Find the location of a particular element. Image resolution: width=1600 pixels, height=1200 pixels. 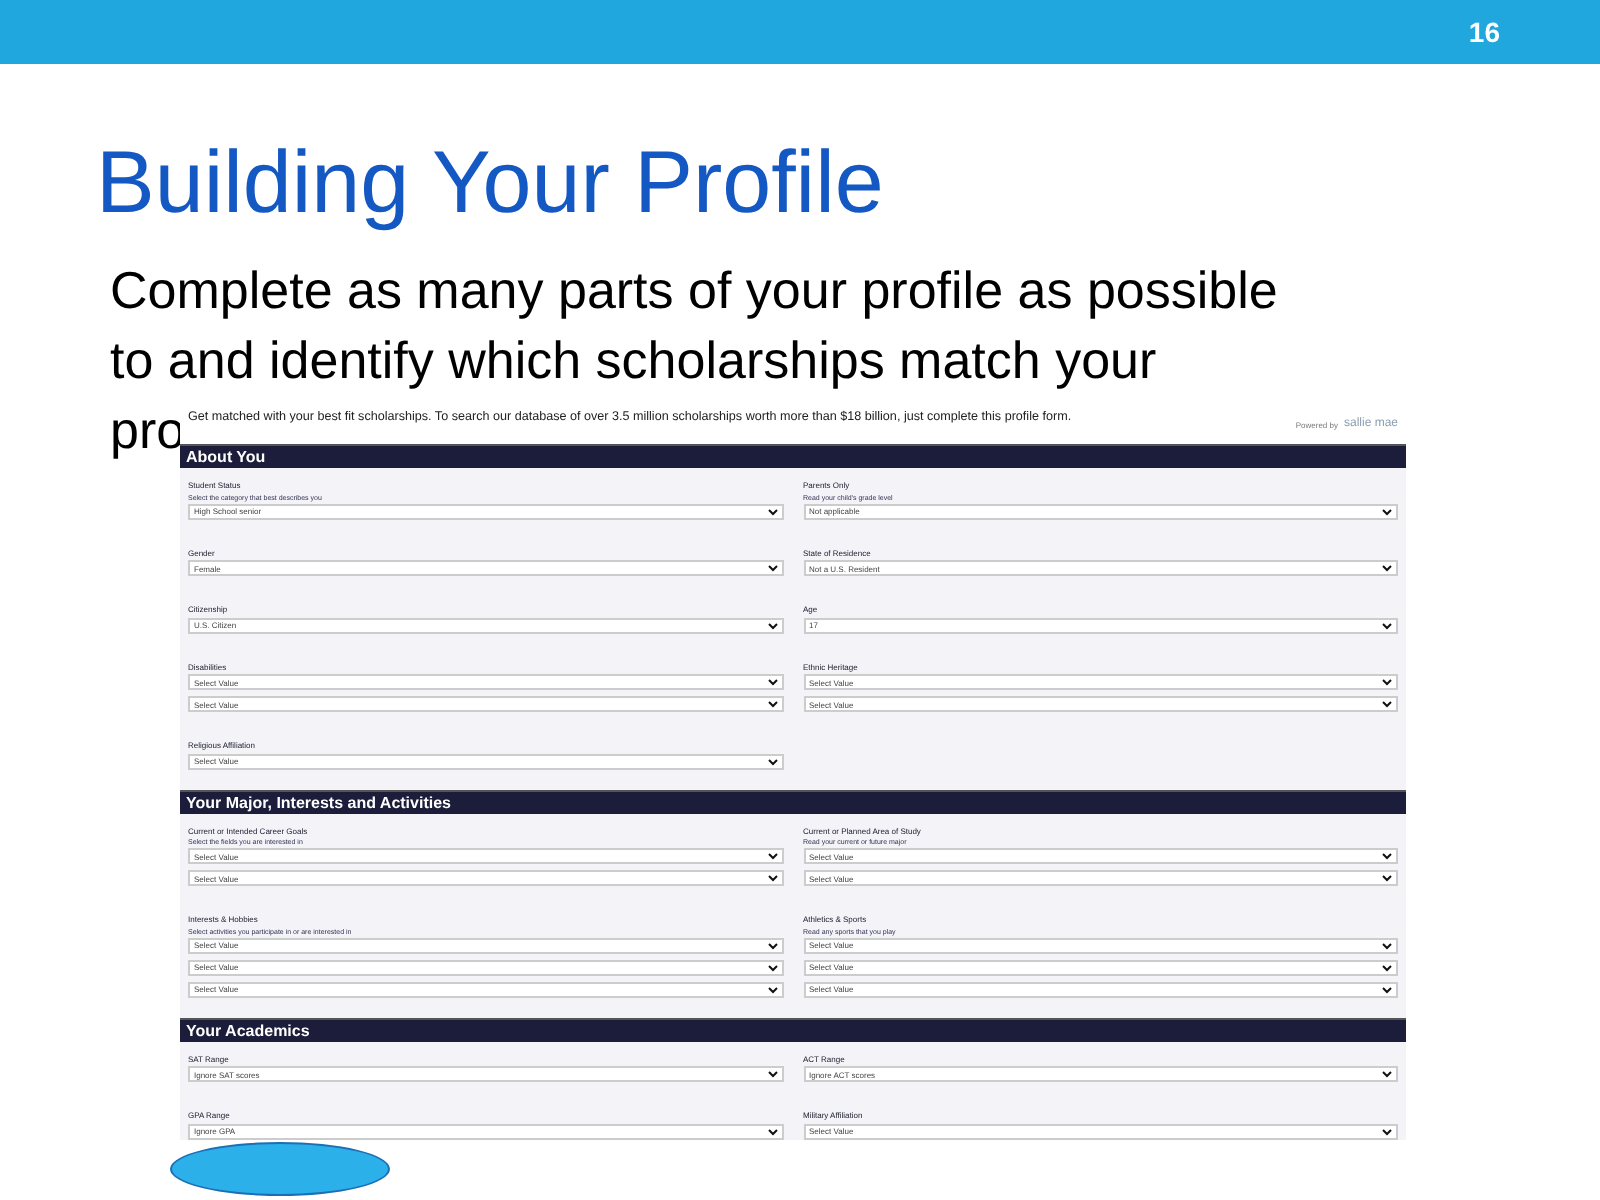

body-text-line: Complete as many parts of your profile as possible is located at coordinates (695, 291).